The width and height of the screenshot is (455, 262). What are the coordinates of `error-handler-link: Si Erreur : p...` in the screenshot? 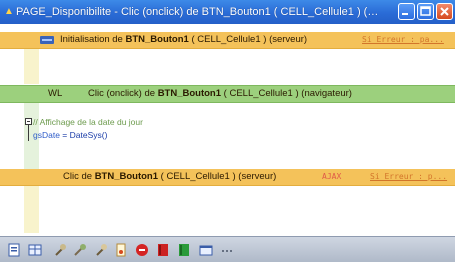 It's located at (408, 177).